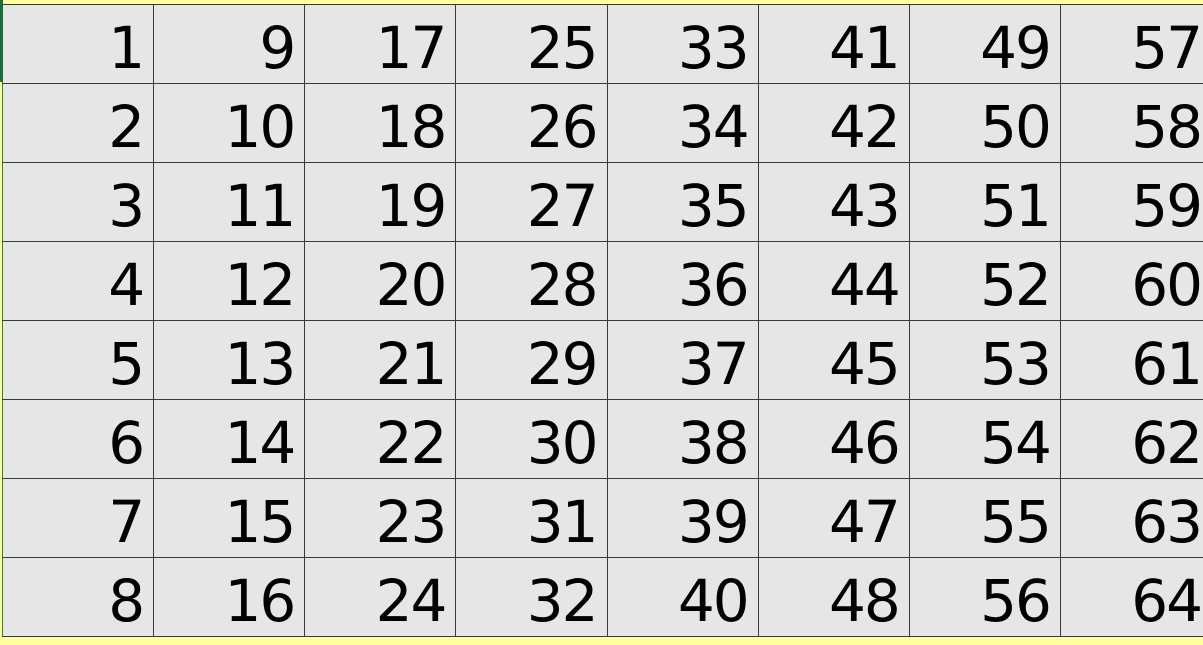 The height and width of the screenshot is (645, 1203). What do you see at coordinates (531, 123) in the screenshot?
I see `grid-cell: 26` at bounding box center [531, 123].